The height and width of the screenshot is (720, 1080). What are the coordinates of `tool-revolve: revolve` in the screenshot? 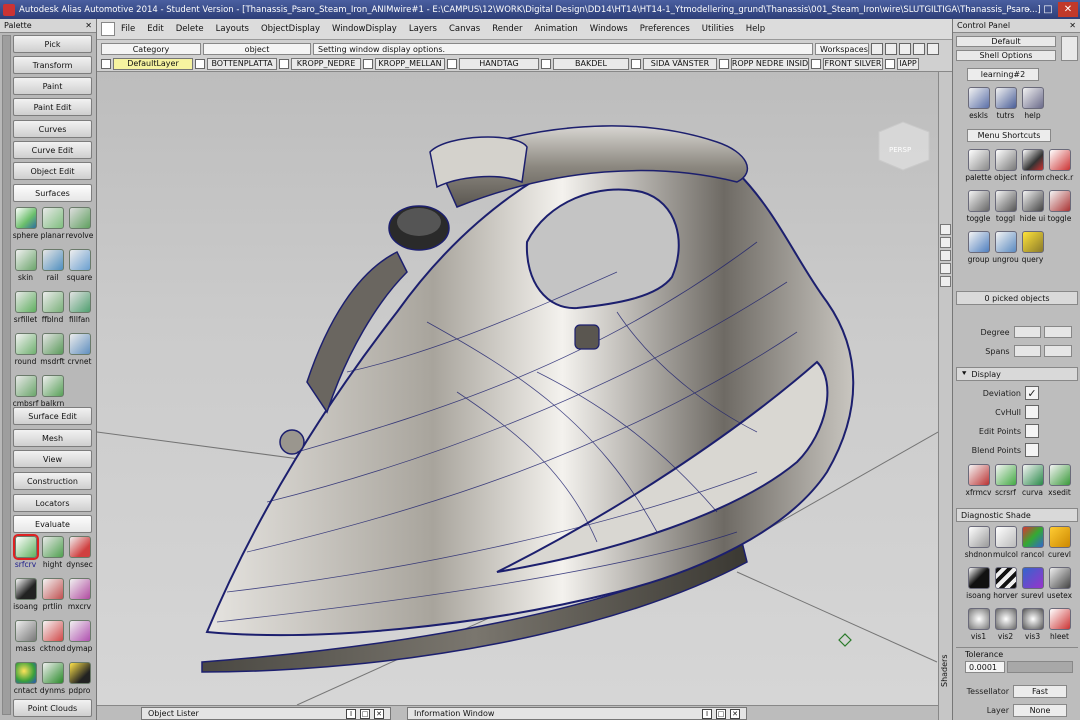 It's located at (79, 225).